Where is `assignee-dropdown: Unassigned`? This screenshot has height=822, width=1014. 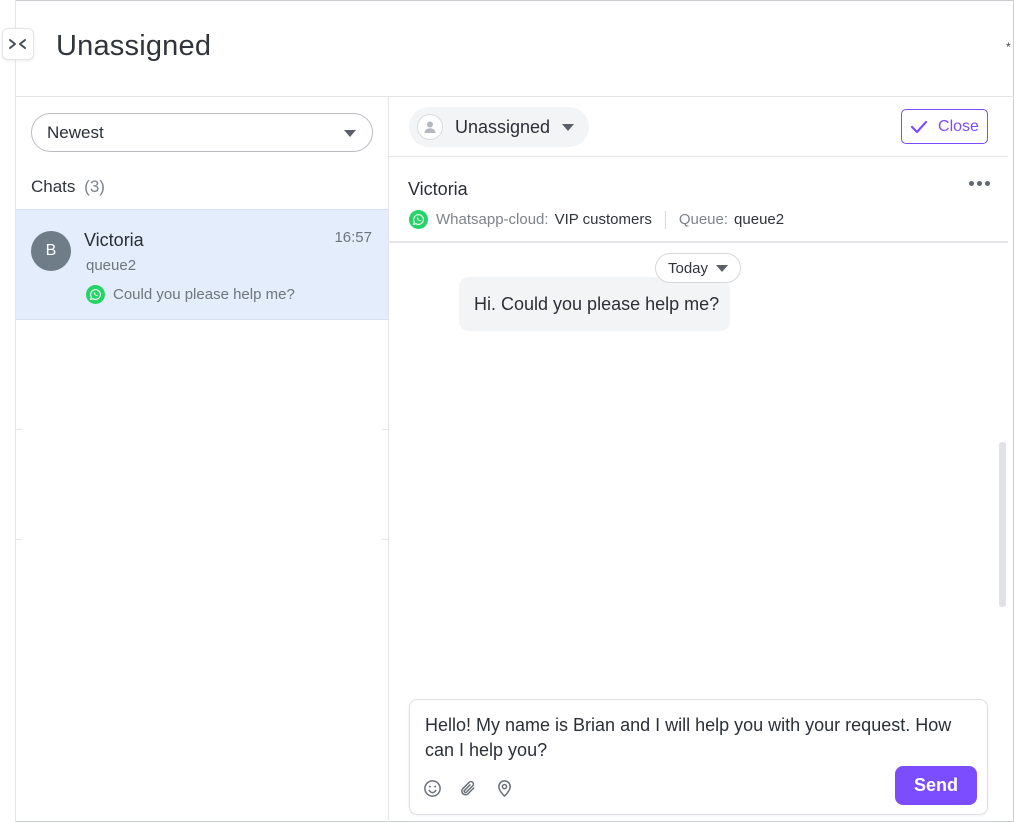
assignee-dropdown: Unassigned is located at coordinates (499, 127).